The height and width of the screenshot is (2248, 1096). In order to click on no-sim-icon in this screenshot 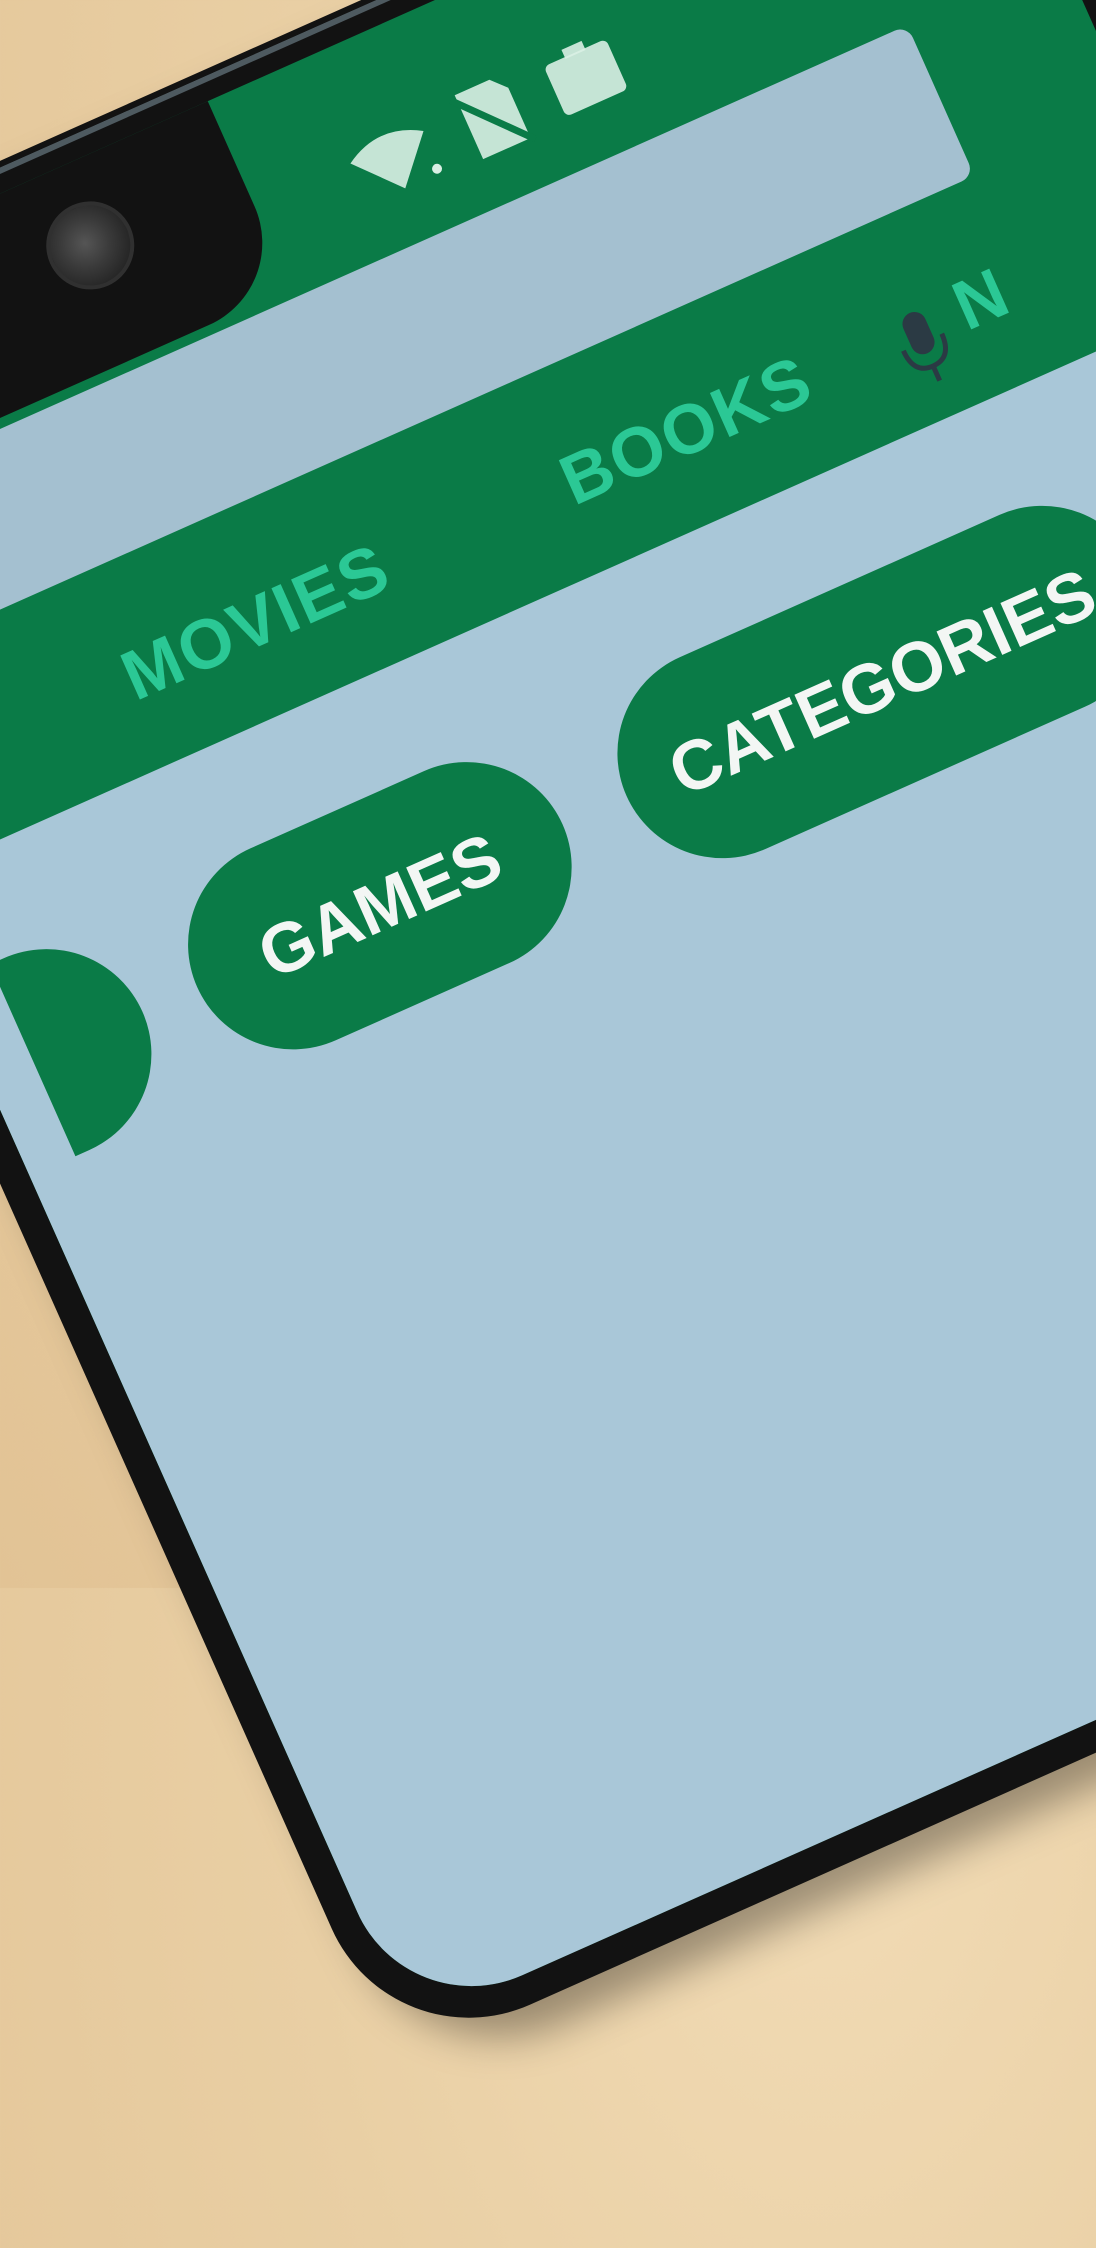, I will do `click(491, 117)`.